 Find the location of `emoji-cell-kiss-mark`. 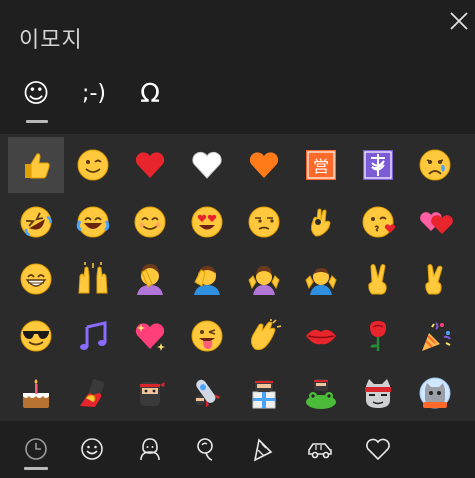

emoji-cell-kiss-mark is located at coordinates (321, 336).